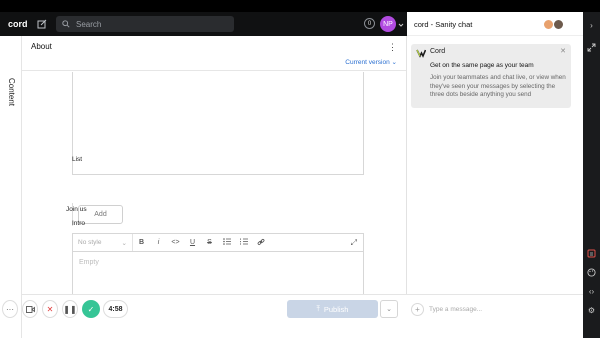  I want to click on palette-icon, so click(591, 272).